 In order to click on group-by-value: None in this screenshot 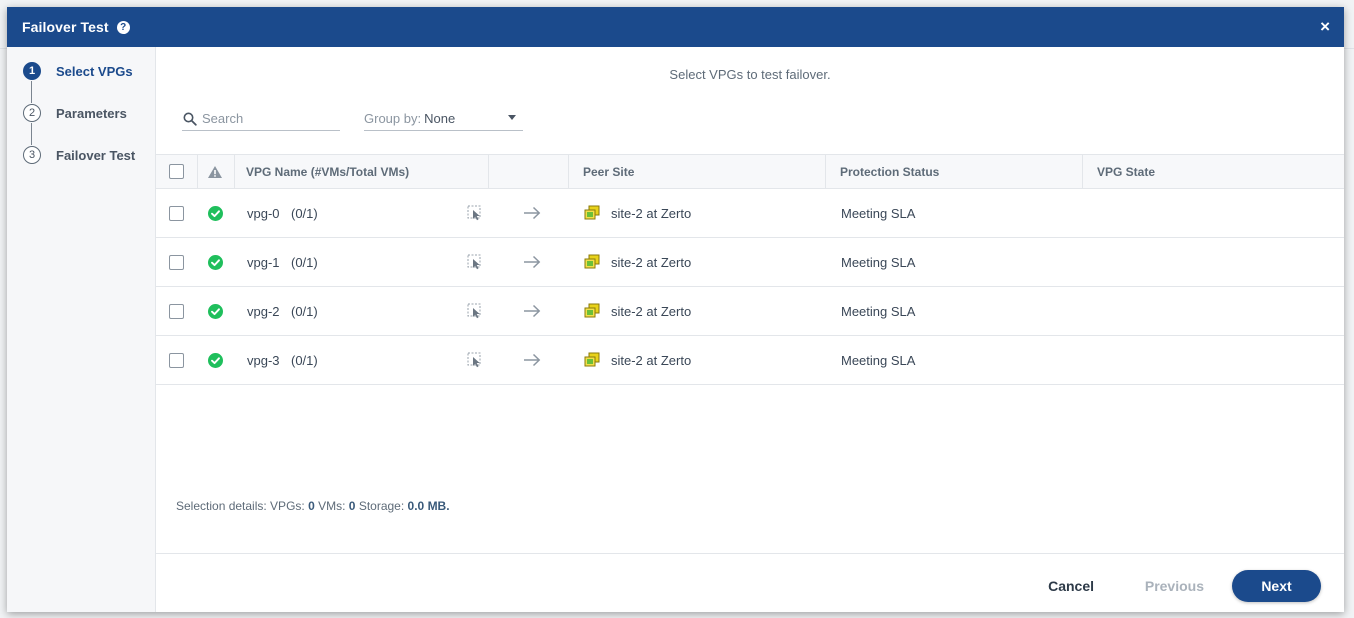, I will do `click(440, 118)`.